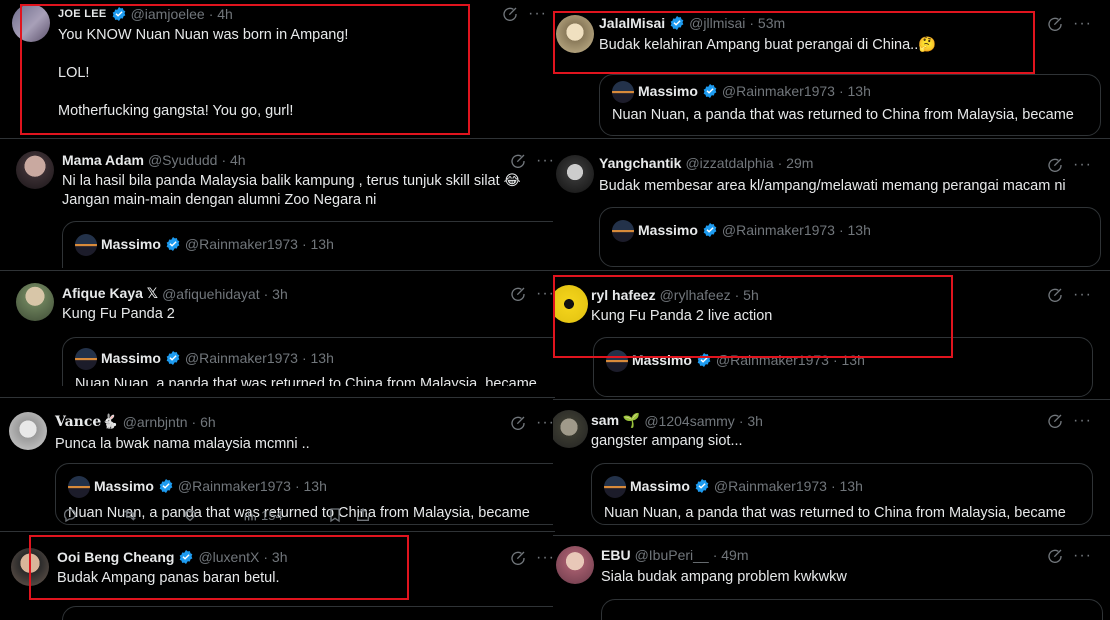 This screenshot has height=620, width=1110. Describe the element at coordinates (729, 163) in the screenshot. I see `author-handle: @izzatdalphia` at that location.